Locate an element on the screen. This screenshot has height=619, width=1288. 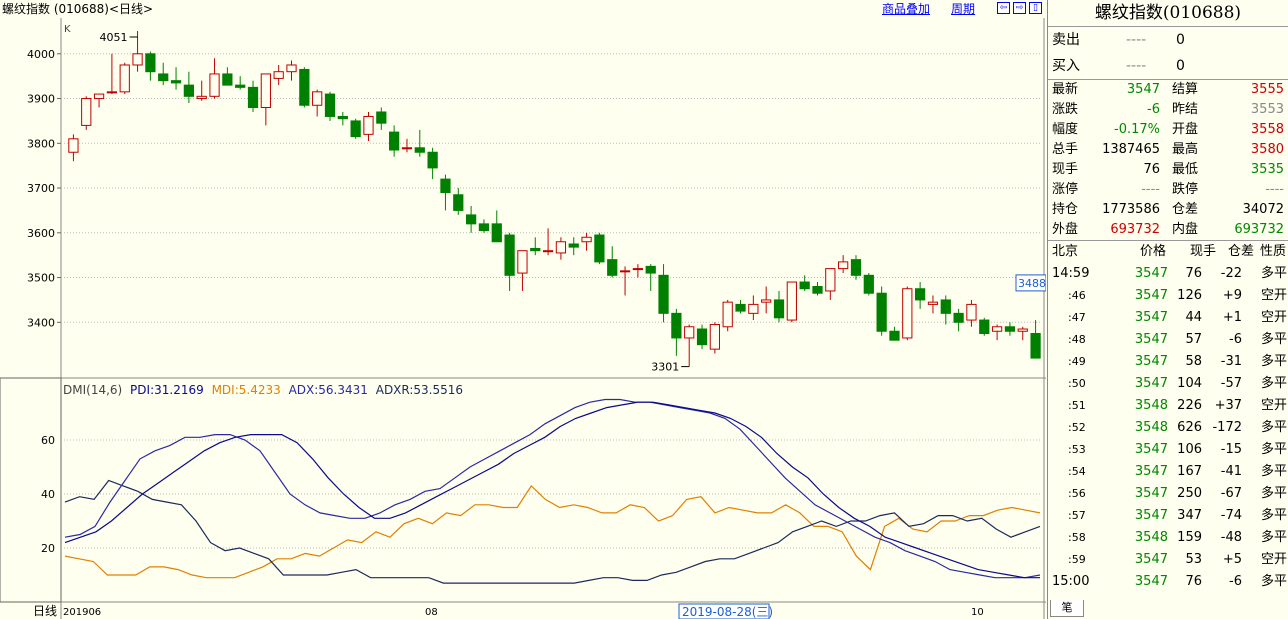
tick-tab: 笔 is located at coordinates (1067, 608).